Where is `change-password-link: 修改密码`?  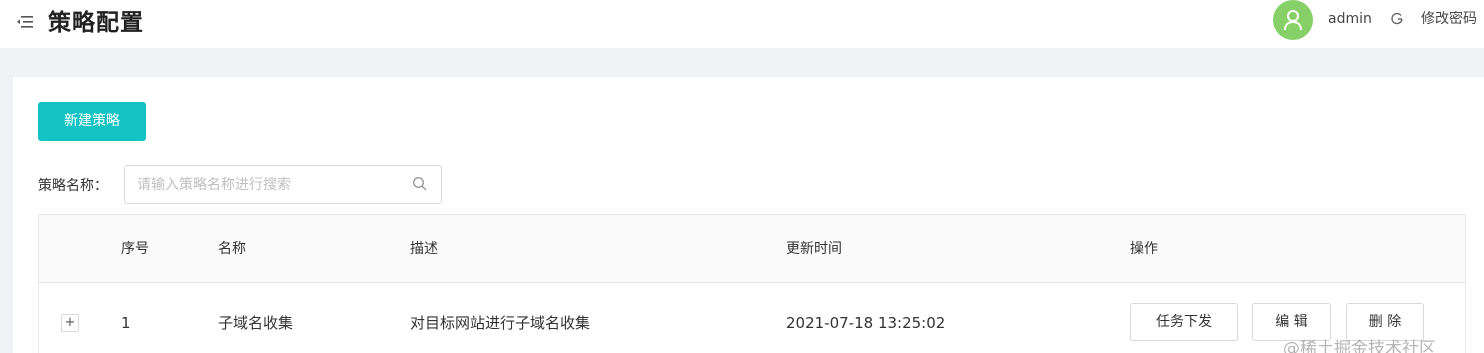
change-password-link: 修改密码 is located at coordinates (1449, 19).